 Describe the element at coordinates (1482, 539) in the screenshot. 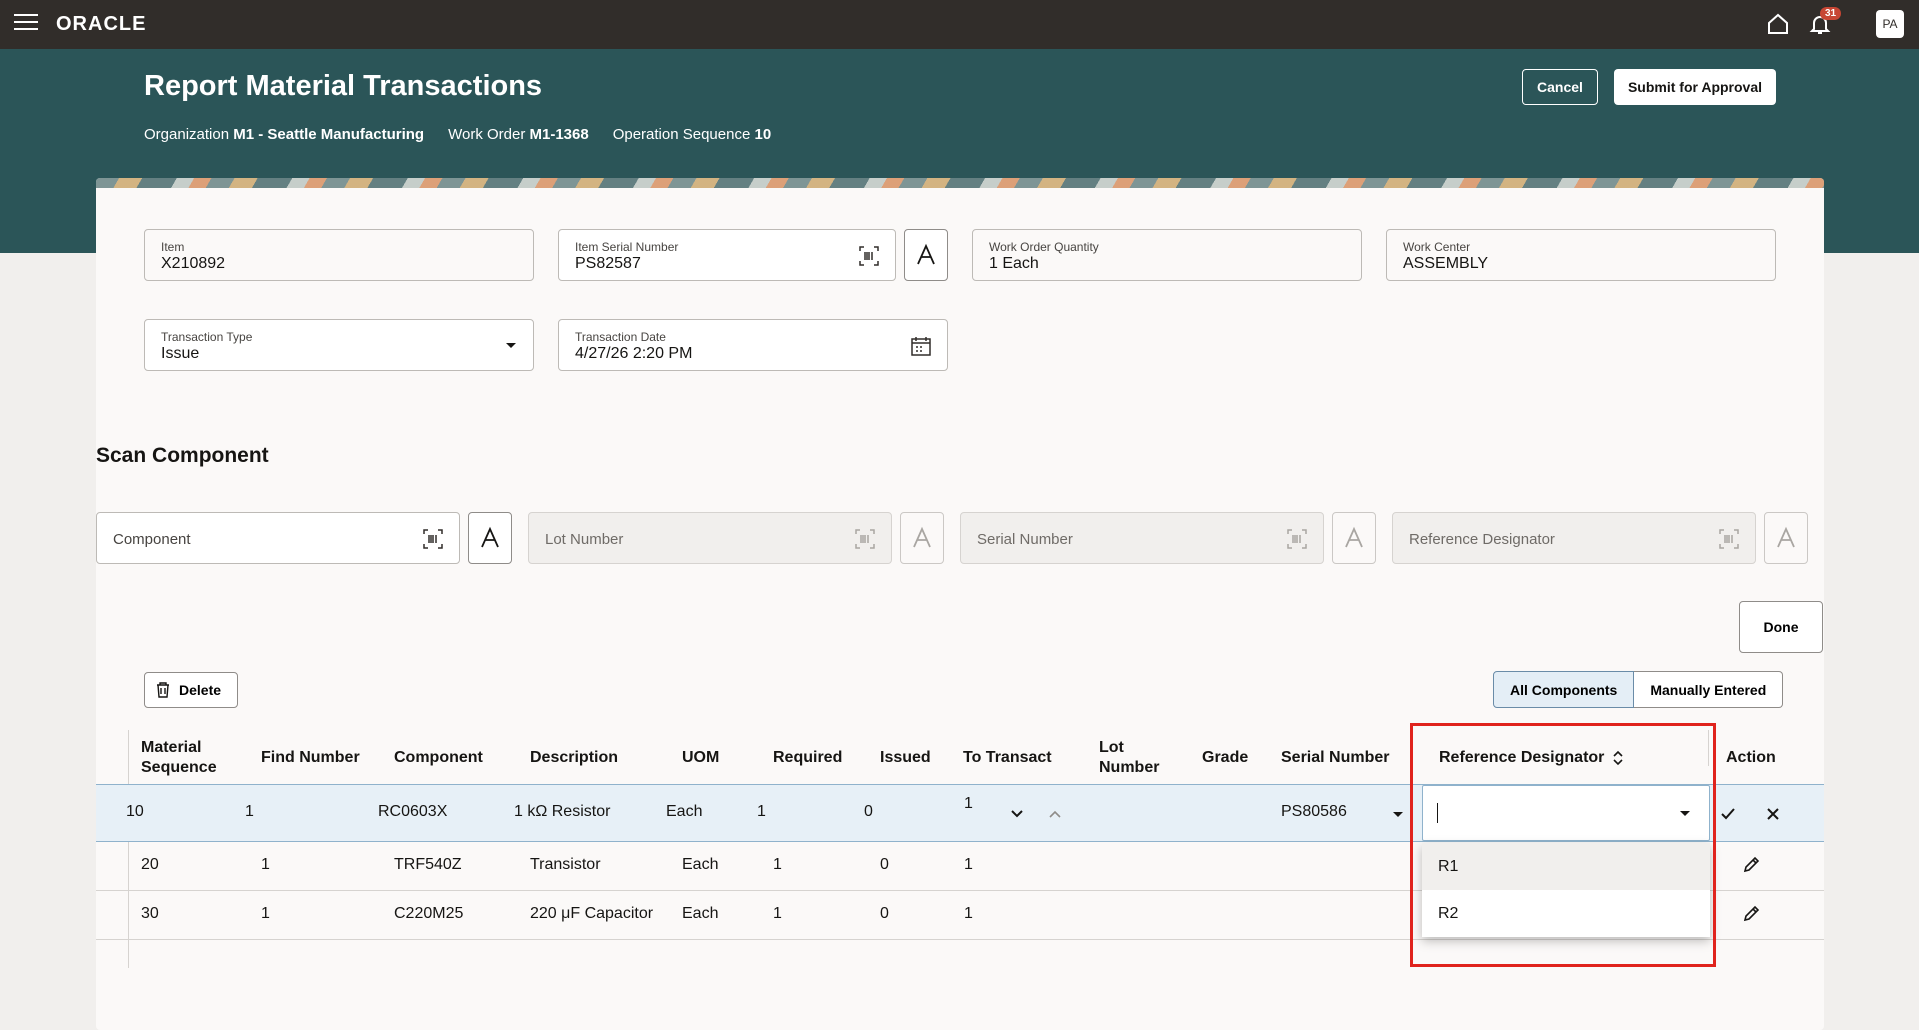

I see `field-placeholder: Reference Designator` at that location.